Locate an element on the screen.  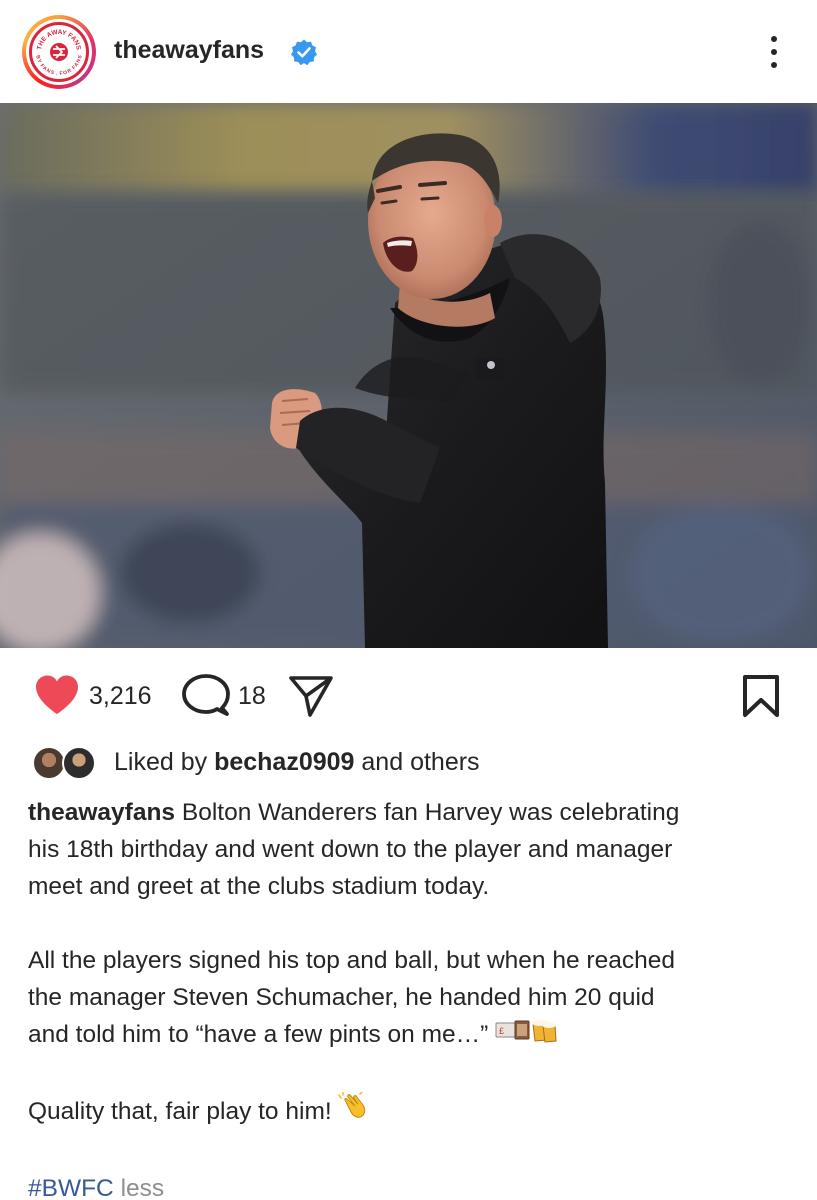
liked-by-suffix: and others is located at coordinates (420, 762).